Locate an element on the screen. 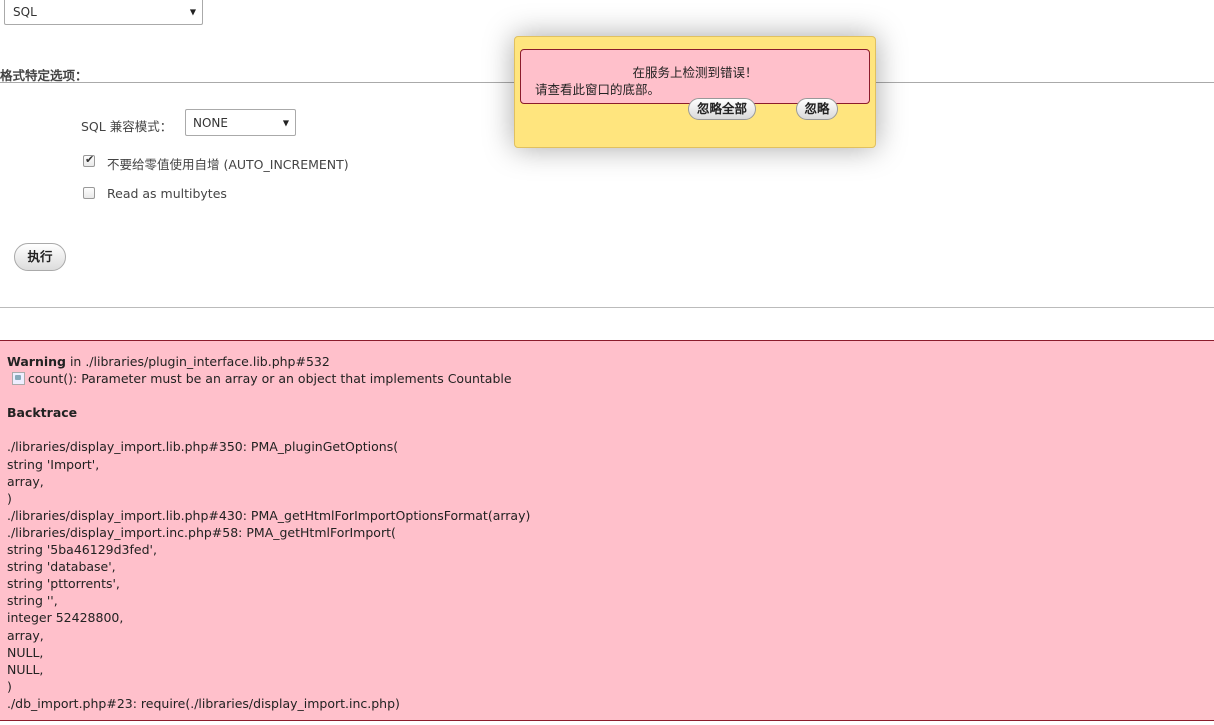 The width and height of the screenshot is (1214, 725). backtrace-line: string '', is located at coordinates (32, 601).